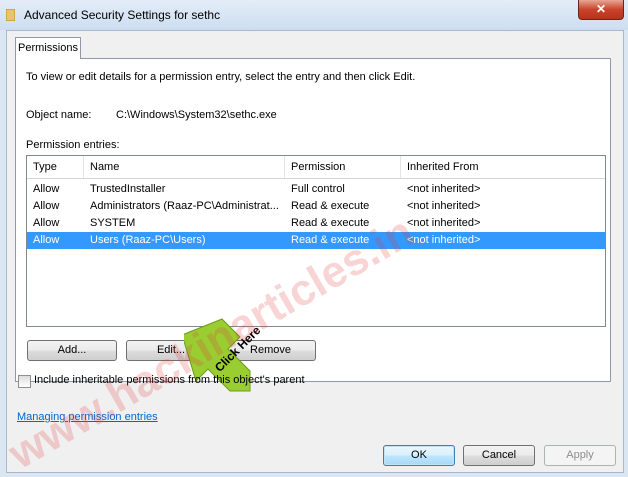  Describe the element at coordinates (10, 15) in the screenshot. I see `folder-icon` at that location.